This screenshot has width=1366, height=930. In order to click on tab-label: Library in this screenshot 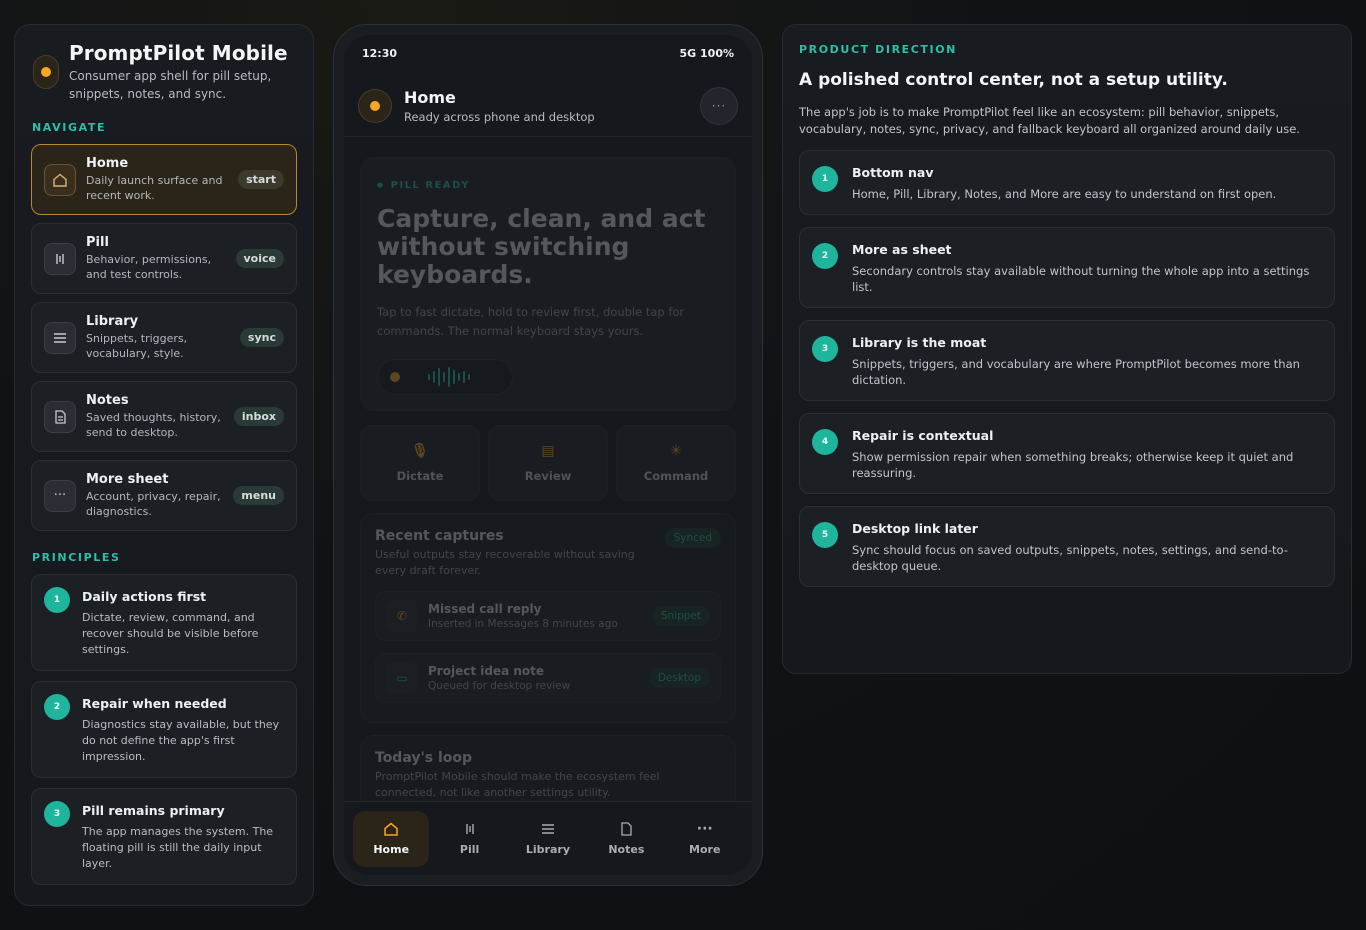, I will do `click(548, 849)`.